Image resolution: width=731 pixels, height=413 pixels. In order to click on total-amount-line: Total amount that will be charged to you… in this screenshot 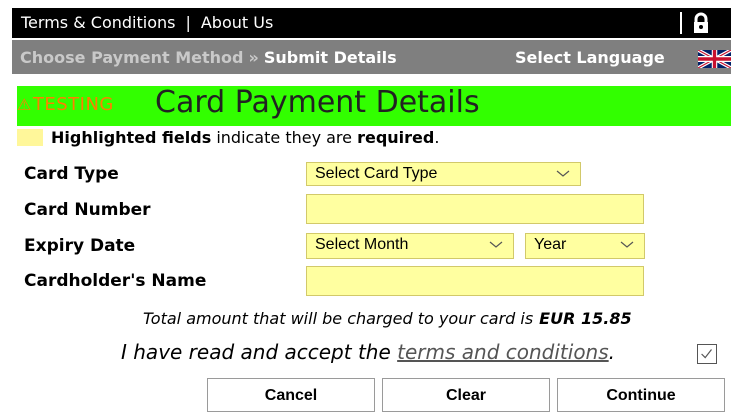, I will do `click(387, 318)`.